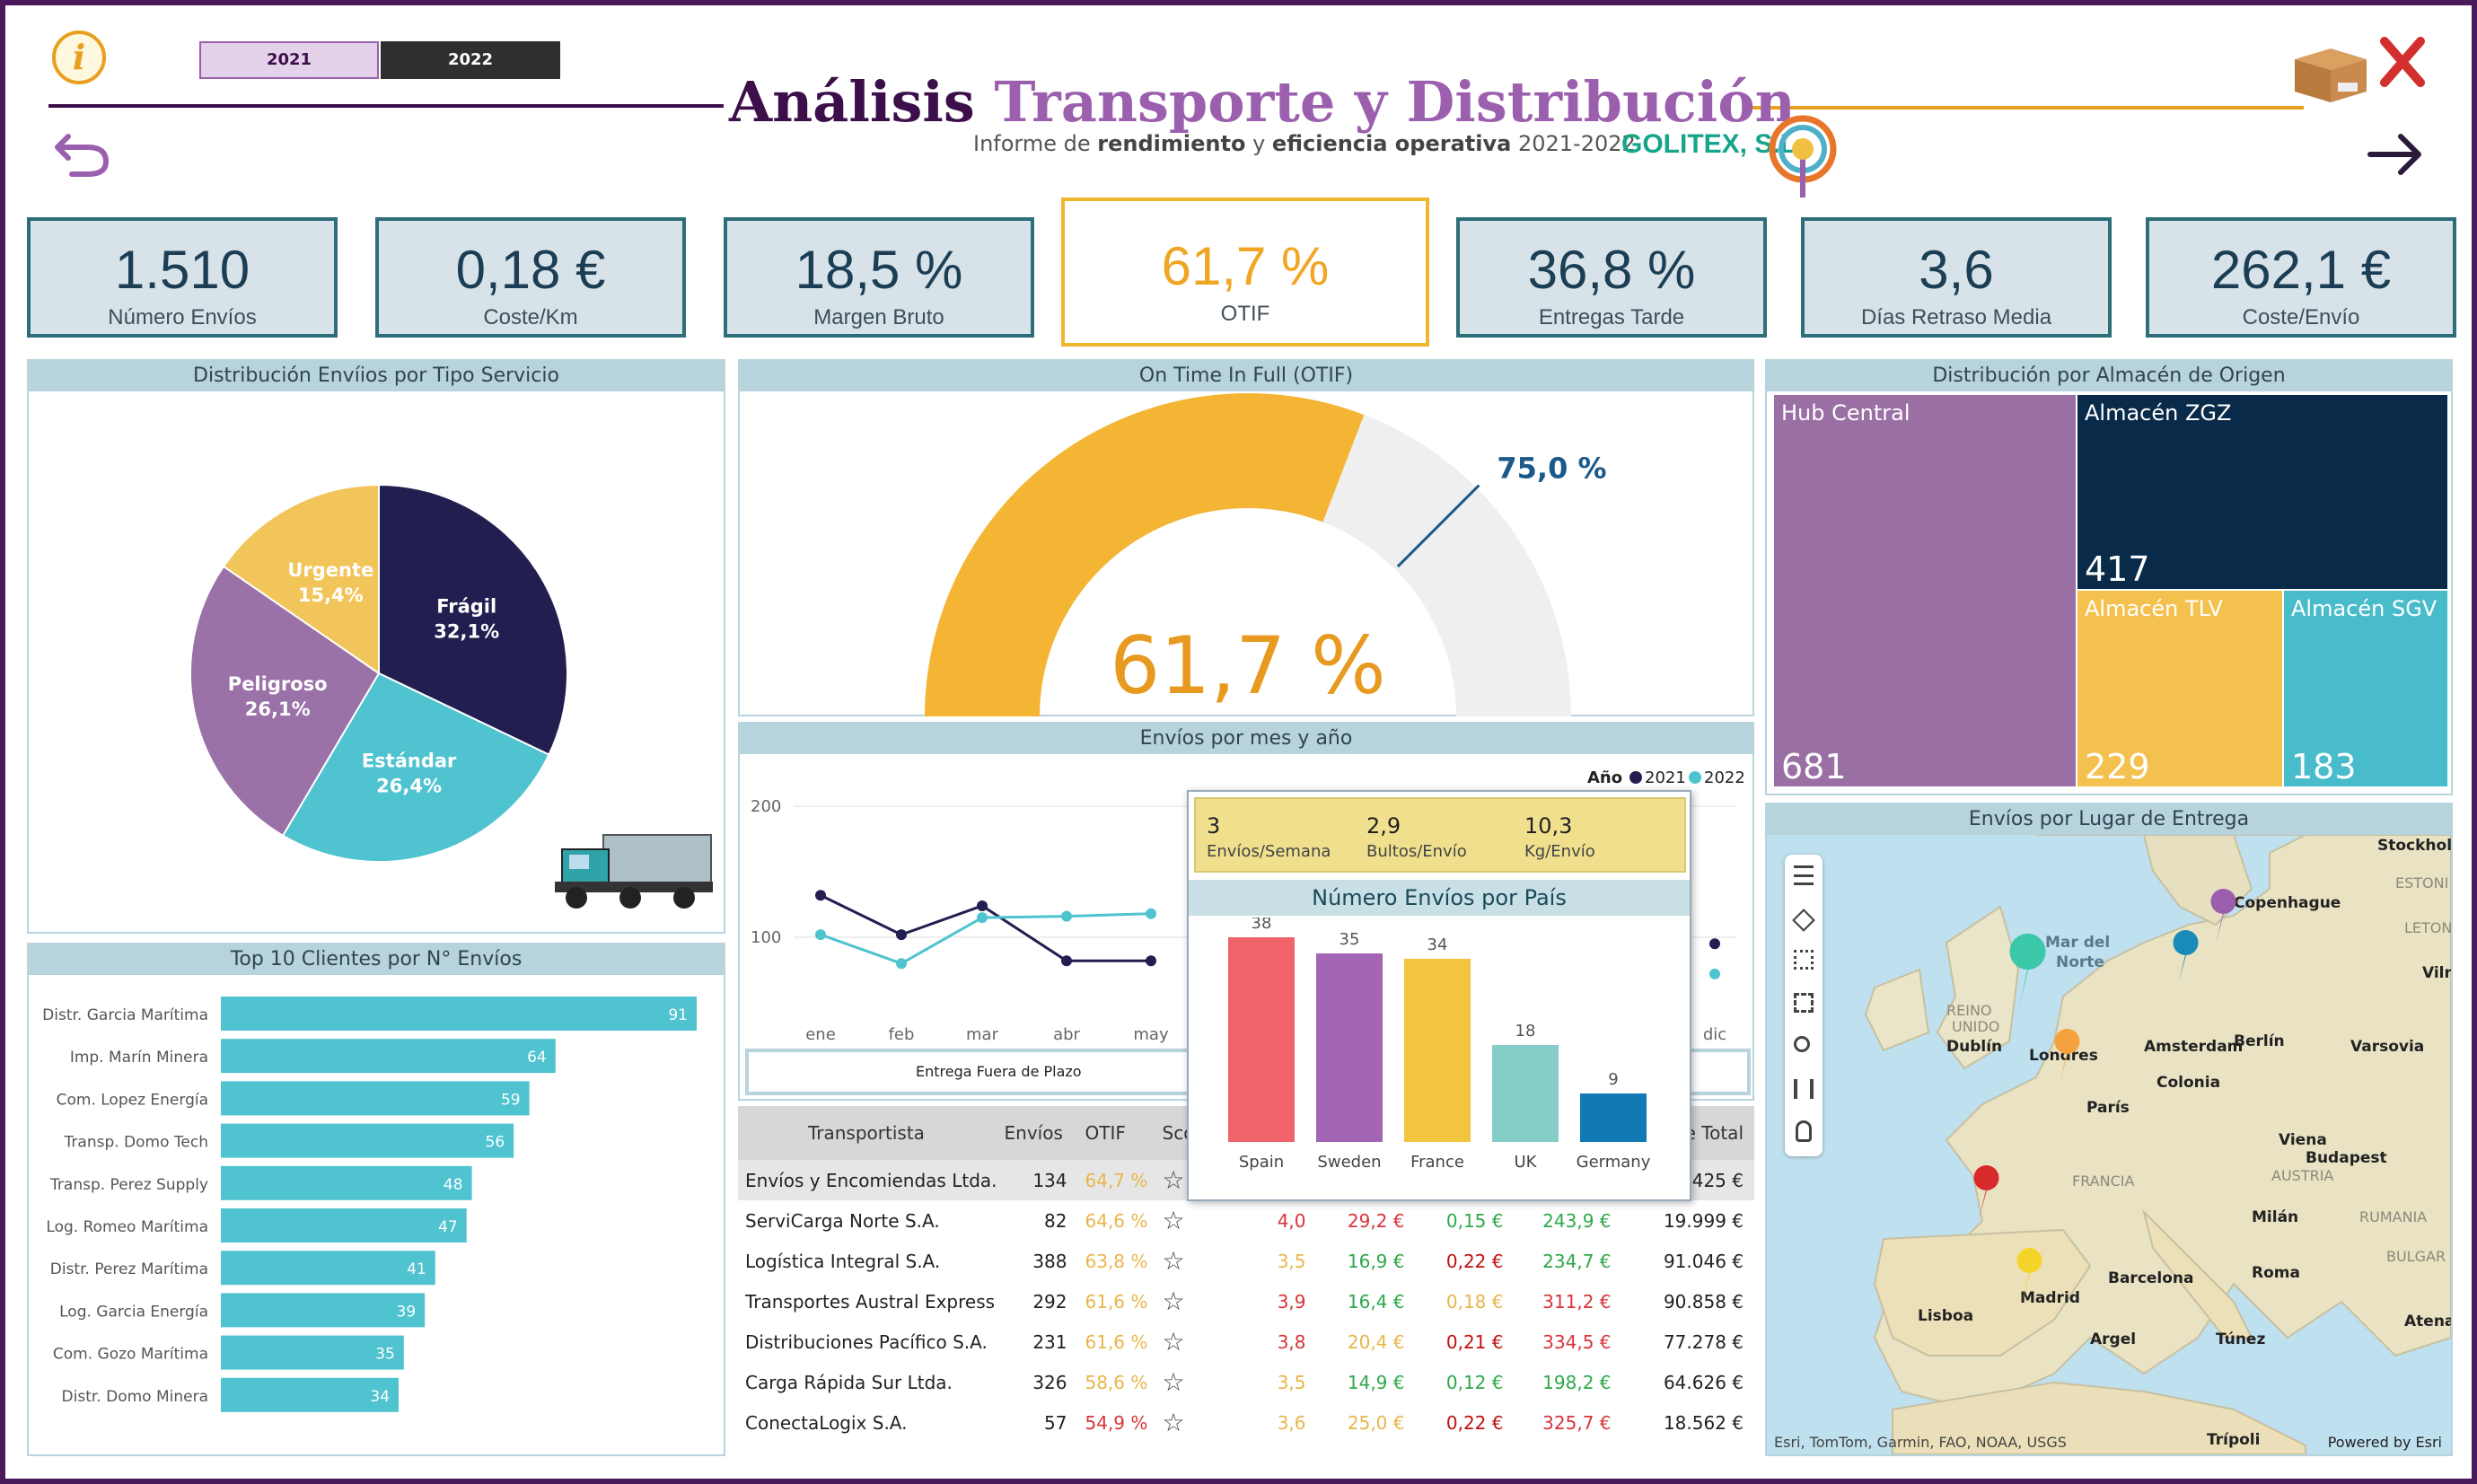  I want to click on legend-title: Año, so click(1604, 777).